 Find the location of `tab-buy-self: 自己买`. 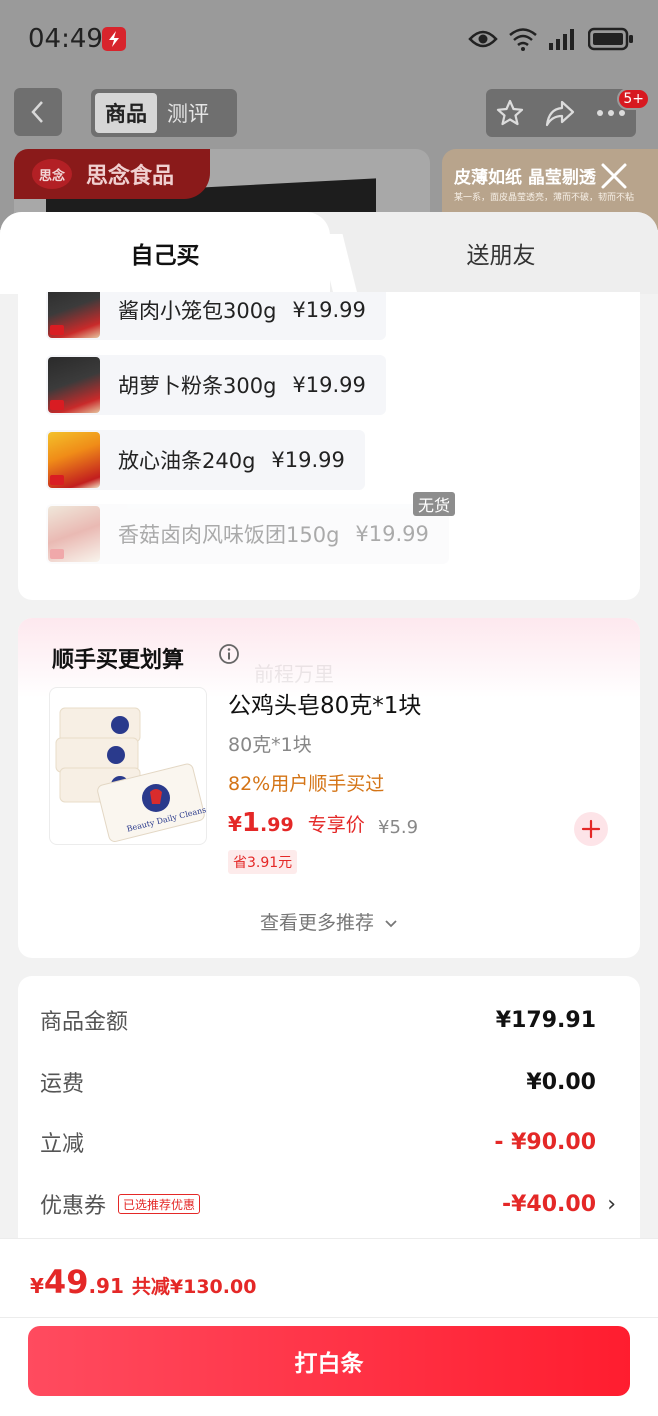

tab-buy-self: 自己买 is located at coordinates (165, 253).